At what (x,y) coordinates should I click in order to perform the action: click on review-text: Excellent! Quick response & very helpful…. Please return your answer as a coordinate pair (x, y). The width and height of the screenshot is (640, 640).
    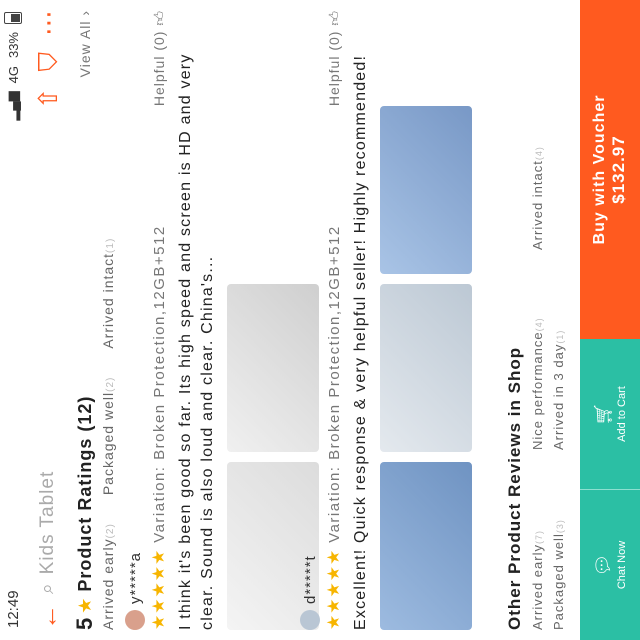
    Looking at the image, I should click on (360, 342).